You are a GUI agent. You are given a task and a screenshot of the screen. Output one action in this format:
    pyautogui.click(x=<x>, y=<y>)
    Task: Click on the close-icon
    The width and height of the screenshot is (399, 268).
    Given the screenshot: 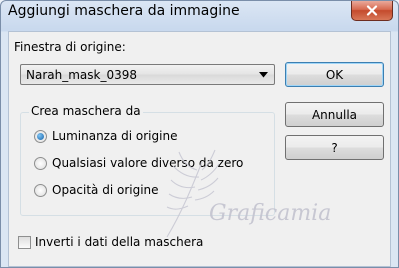 What is the action you would take?
    pyautogui.click(x=372, y=10)
    